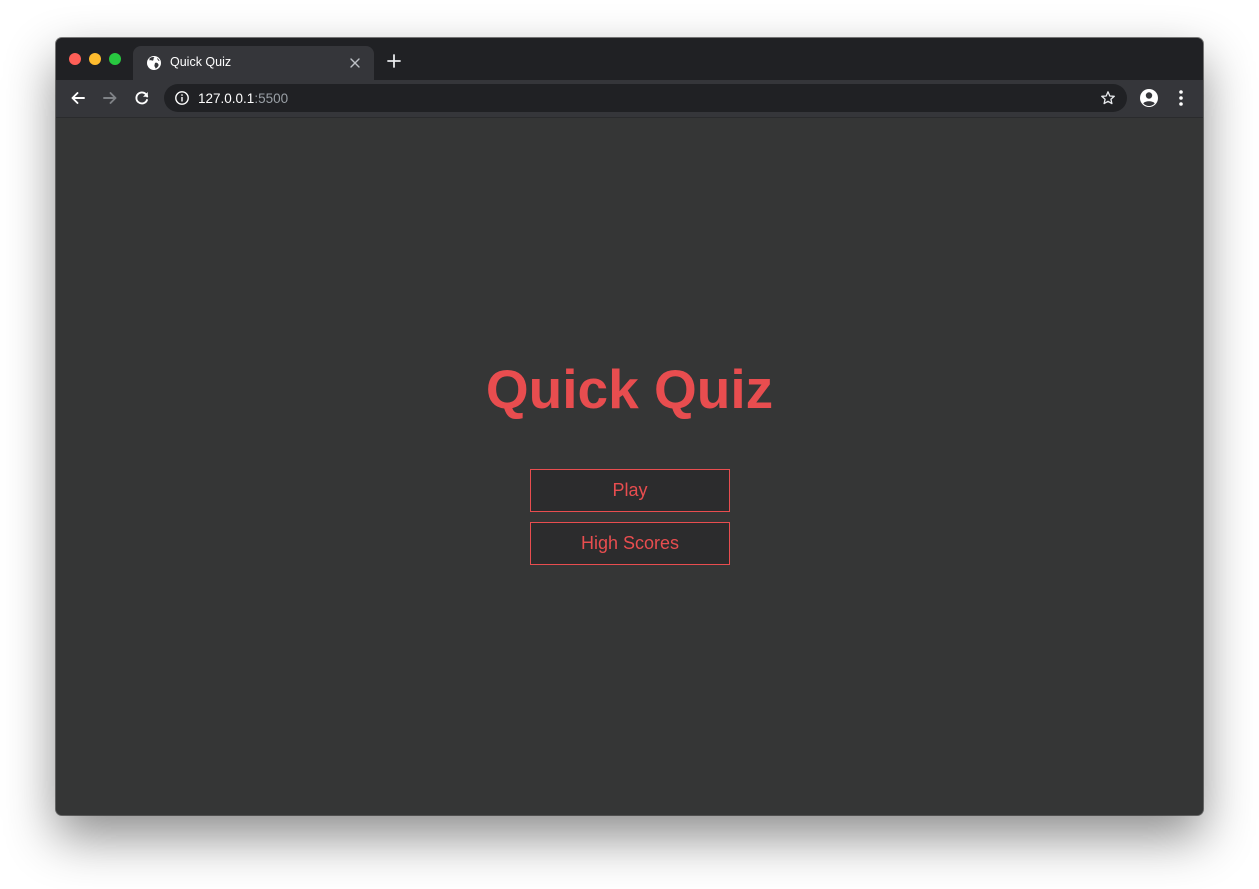 This screenshot has width=1259, height=889. What do you see at coordinates (645, 98) in the screenshot?
I see `address-bar: 127.0.0.1:5500` at bounding box center [645, 98].